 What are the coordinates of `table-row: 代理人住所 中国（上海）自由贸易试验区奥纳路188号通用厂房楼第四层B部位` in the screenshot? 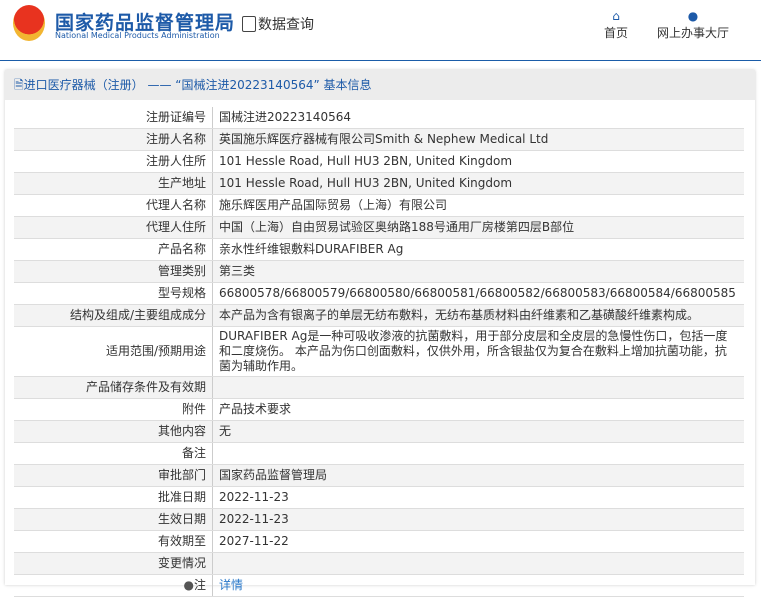 It's located at (379, 227).